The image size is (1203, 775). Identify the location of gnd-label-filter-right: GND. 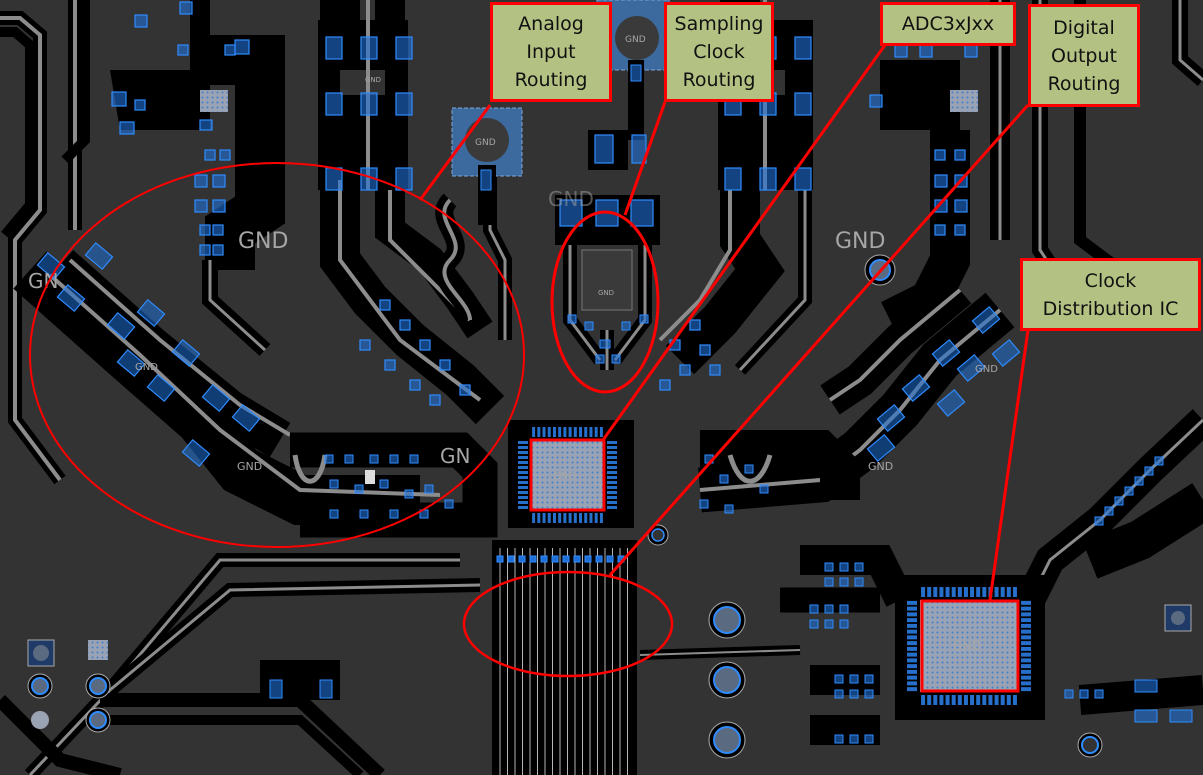
(986, 369).